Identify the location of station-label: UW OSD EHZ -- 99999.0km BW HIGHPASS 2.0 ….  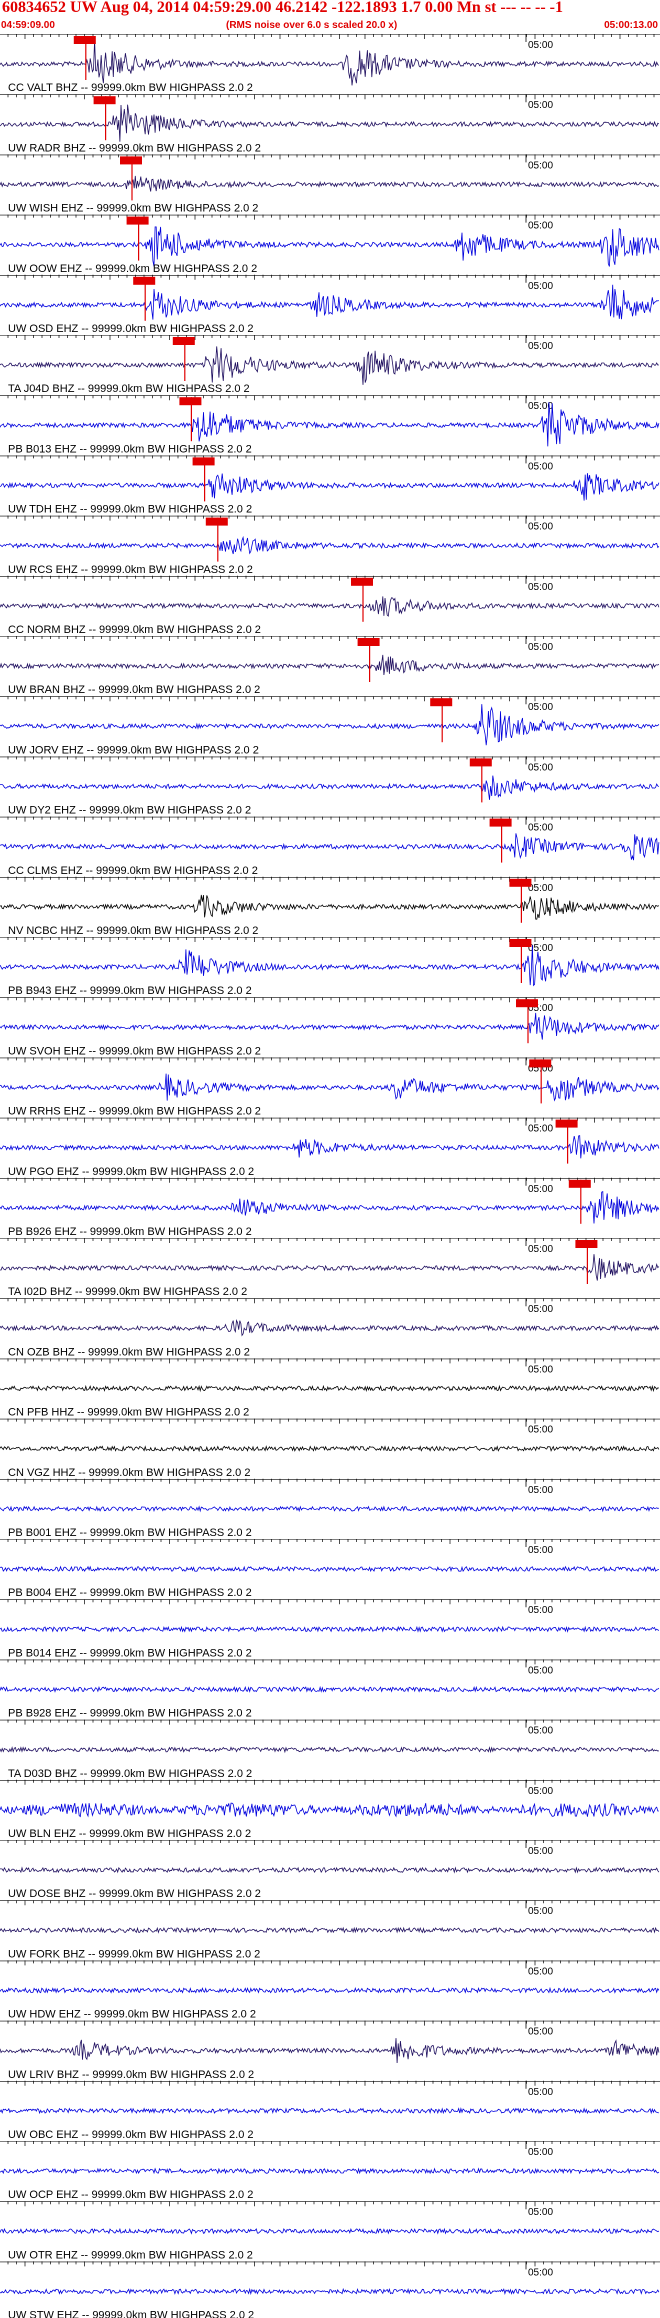
(131, 329).